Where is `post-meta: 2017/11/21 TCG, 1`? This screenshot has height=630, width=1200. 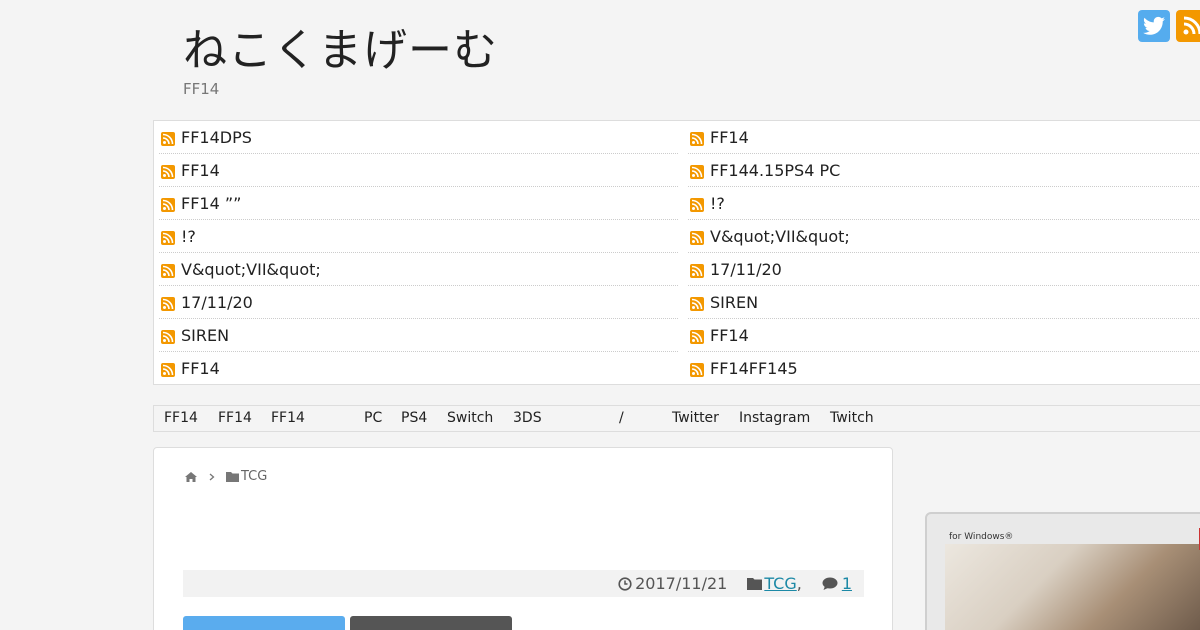
post-meta: 2017/11/21 TCG, 1 is located at coordinates (523, 583).